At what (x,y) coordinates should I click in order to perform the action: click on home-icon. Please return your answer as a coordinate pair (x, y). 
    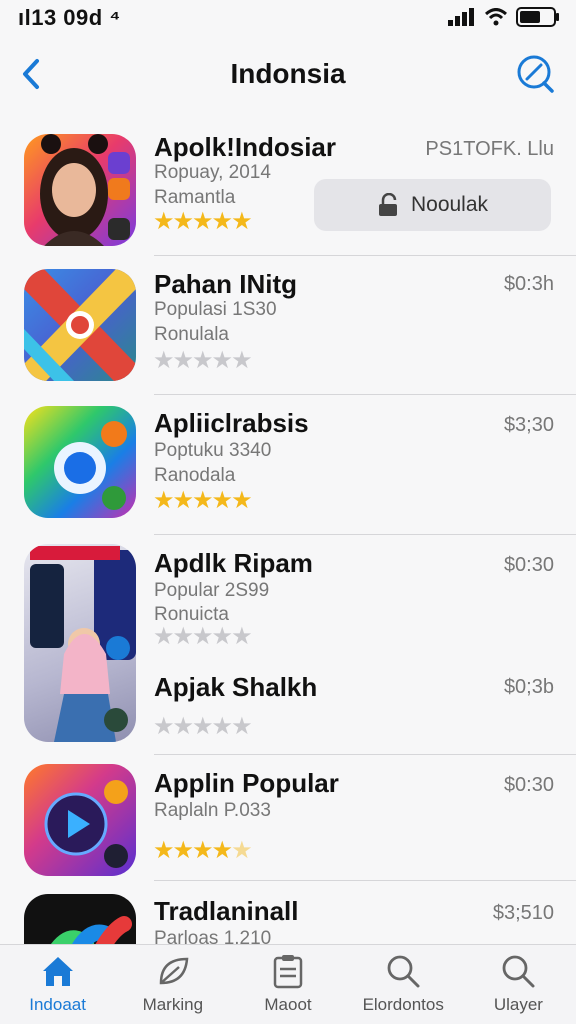
    Looking at the image, I should click on (57, 971).